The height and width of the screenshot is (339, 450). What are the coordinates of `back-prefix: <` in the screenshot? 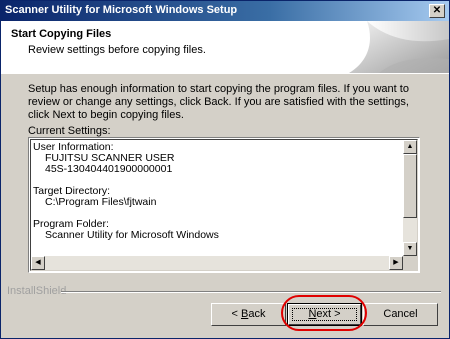 It's located at (236, 314).